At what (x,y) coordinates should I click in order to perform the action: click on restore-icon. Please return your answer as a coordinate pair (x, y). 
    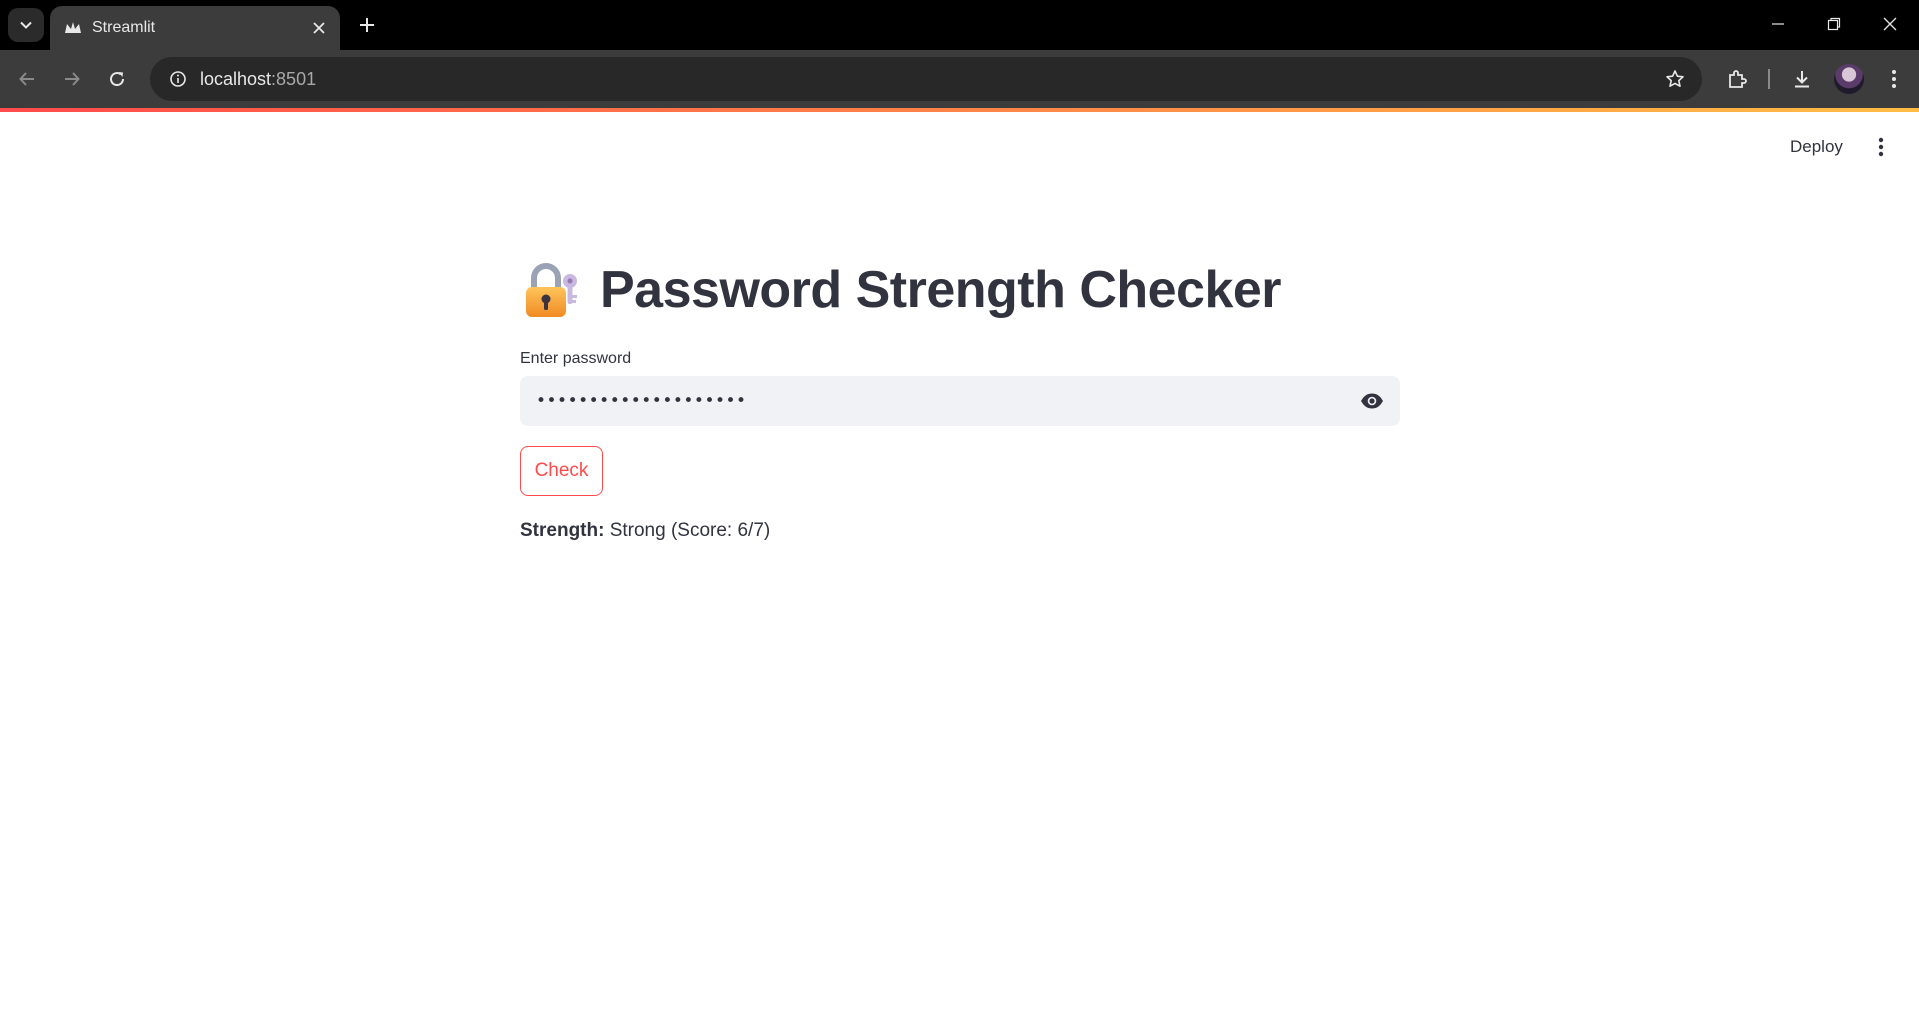
    Looking at the image, I should click on (1834, 24).